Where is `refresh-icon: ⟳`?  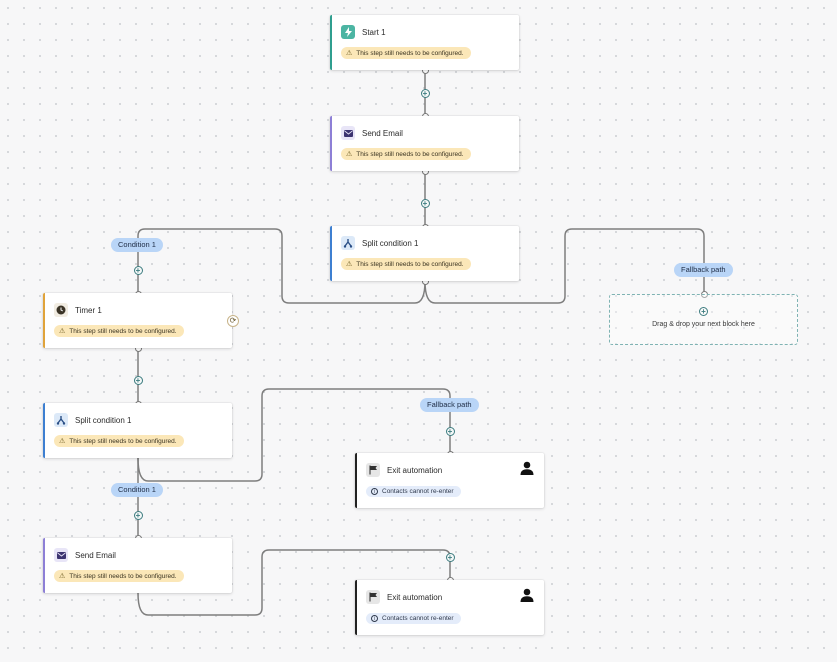 refresh-icon: ⟳ is located at coordinates (233, 321).